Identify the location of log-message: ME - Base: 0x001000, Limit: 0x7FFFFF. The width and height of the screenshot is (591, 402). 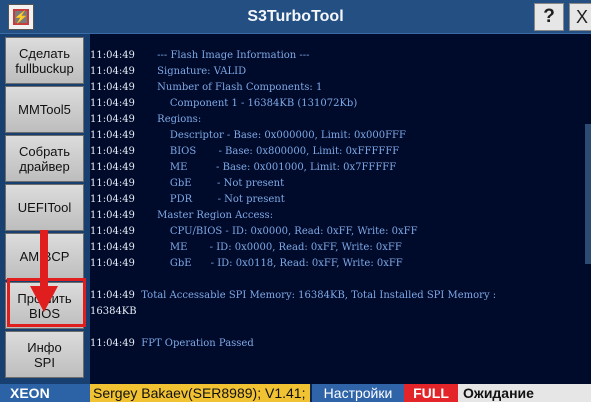
(265, 167).